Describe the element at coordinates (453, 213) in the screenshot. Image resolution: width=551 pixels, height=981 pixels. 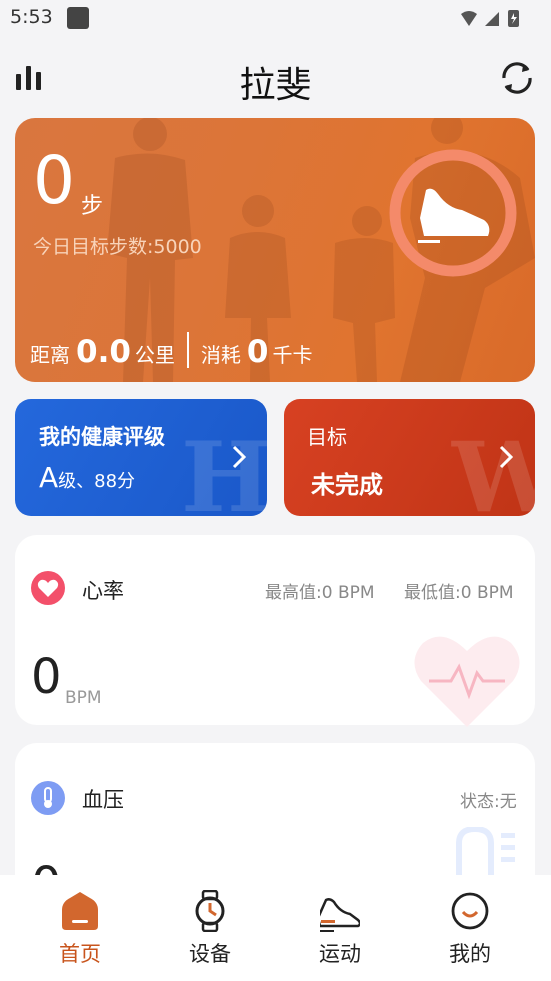
I see `shoe-progress-icon` at that location.